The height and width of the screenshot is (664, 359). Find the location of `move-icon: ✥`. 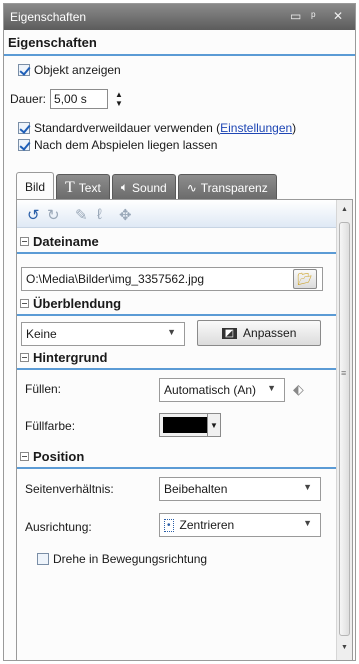

move-icon: ✥ is located at coordinates (125, 215).